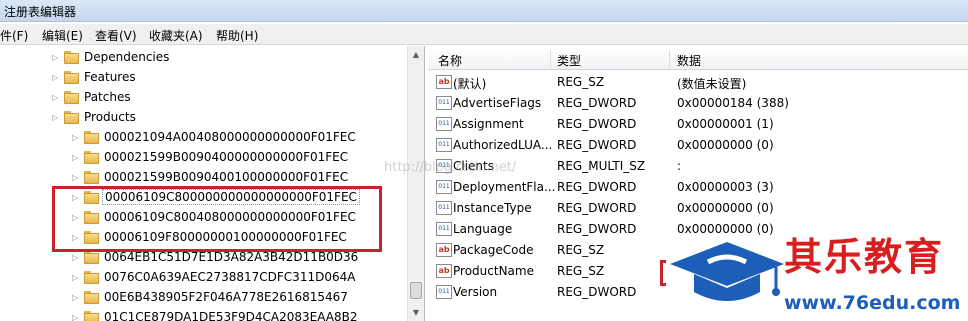 The height and width of the screenshot is (321, 968). I want to click on tree-item: ▷ Dependencies, so click(226, 58).